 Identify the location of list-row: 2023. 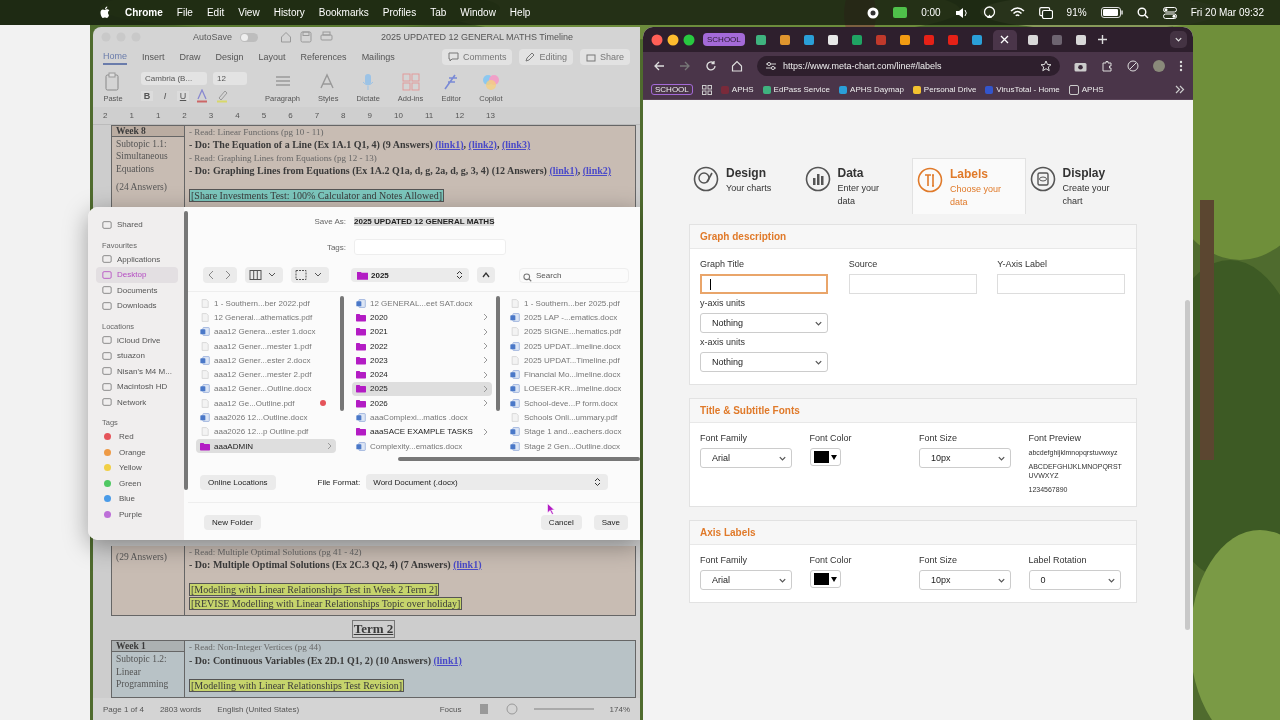
(422, 360).